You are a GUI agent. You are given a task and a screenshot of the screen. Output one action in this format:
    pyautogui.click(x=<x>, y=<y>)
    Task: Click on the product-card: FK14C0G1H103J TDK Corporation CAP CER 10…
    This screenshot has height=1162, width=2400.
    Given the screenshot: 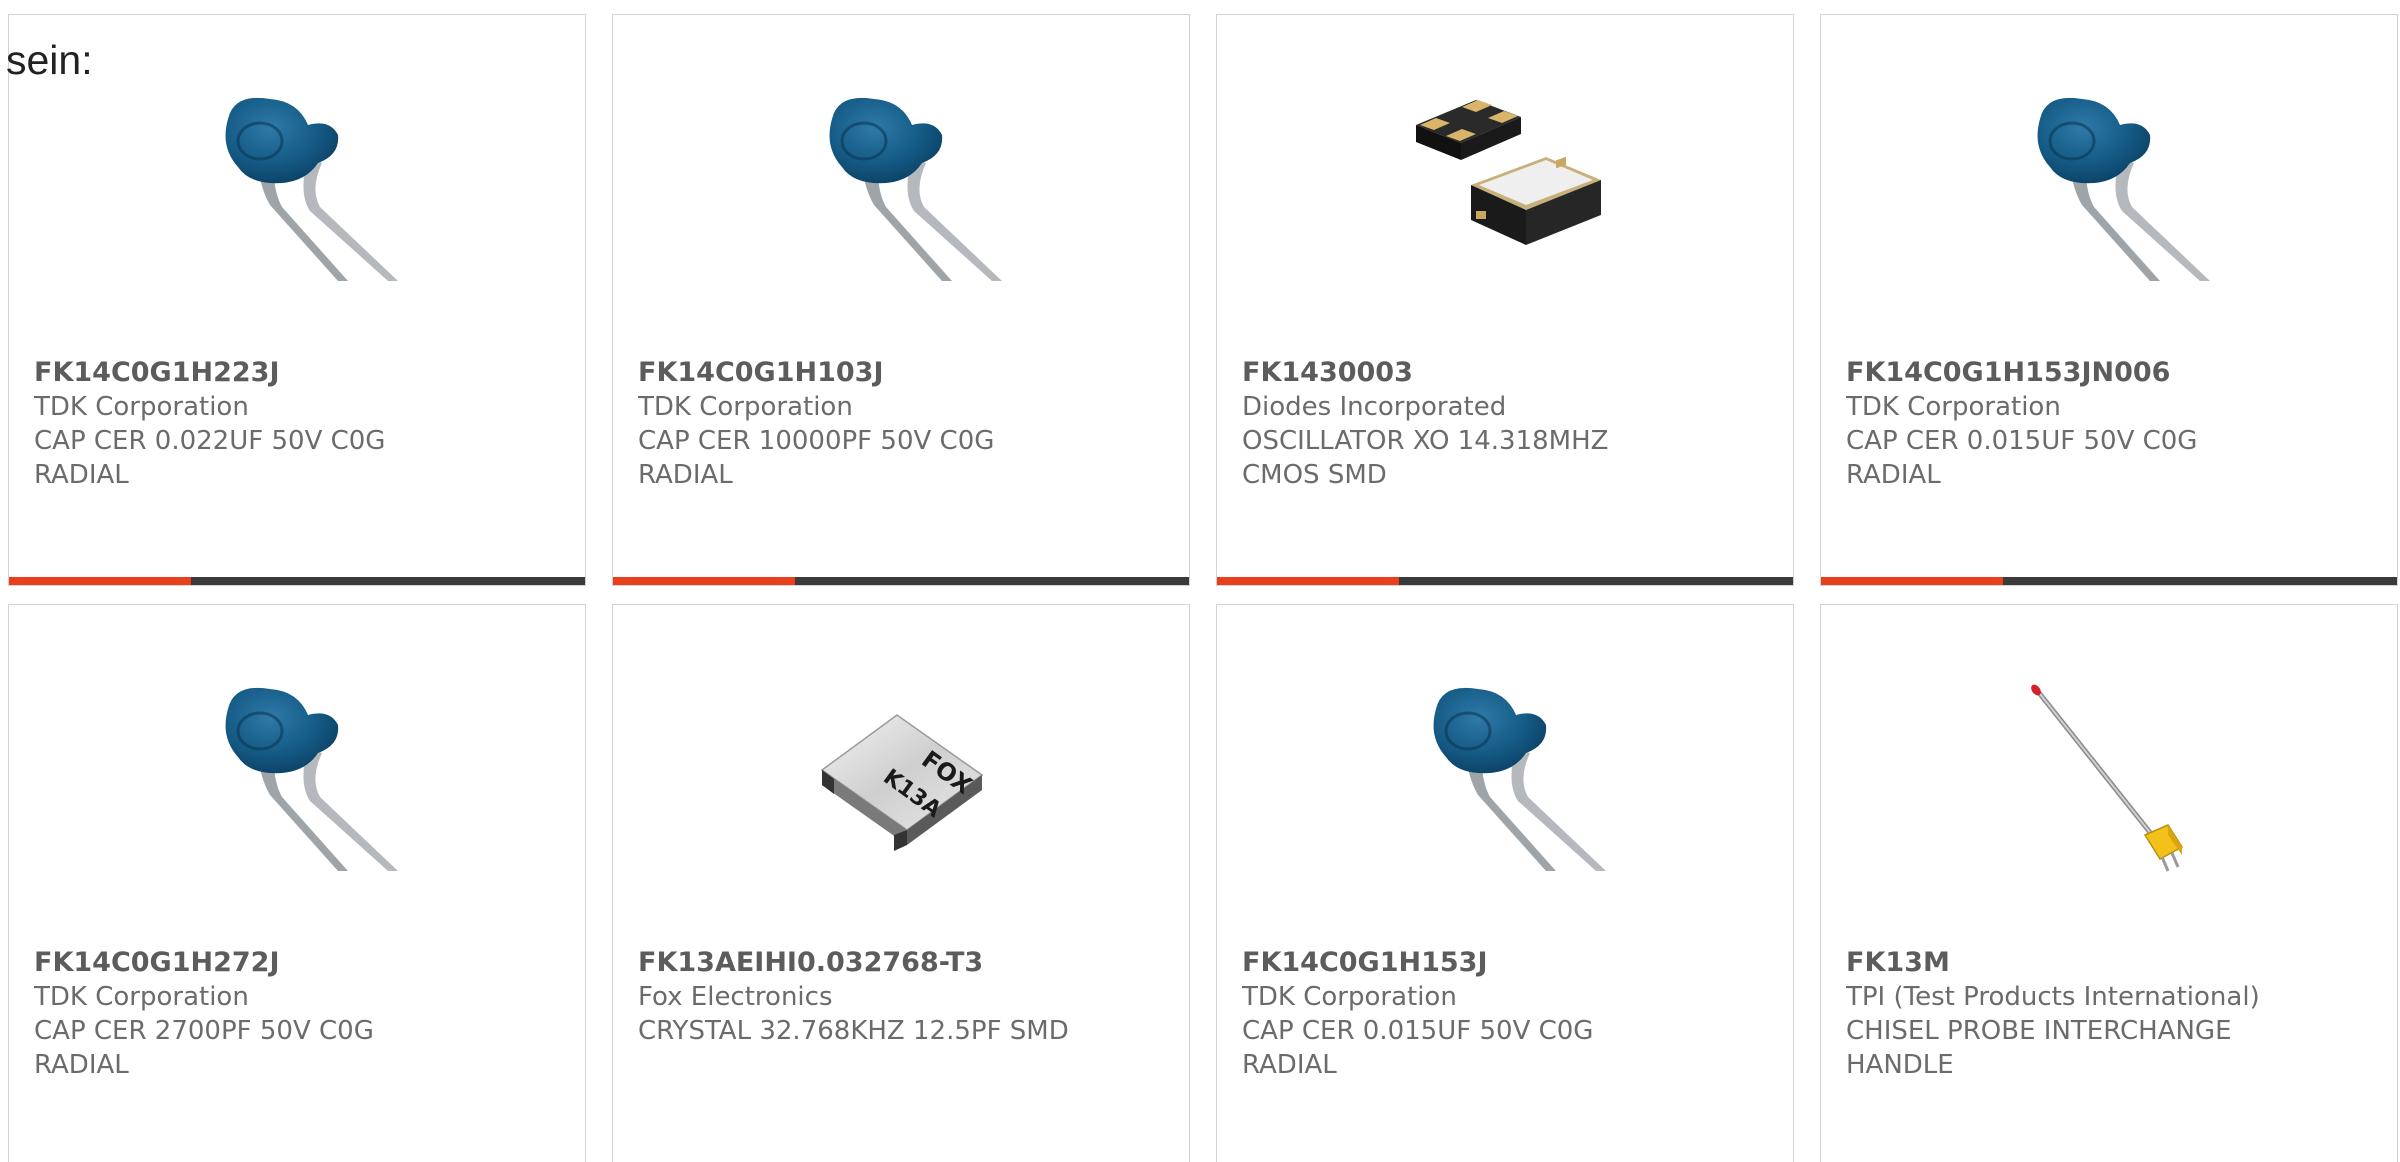 What is the action you would take?
    pyautogui.click(x=901, y=300)
    